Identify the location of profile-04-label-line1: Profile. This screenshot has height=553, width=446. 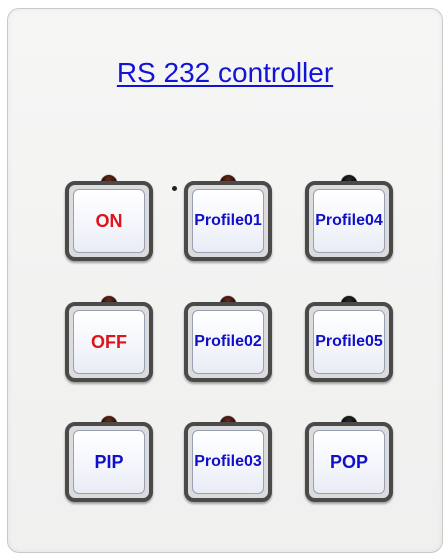
(340, 220).